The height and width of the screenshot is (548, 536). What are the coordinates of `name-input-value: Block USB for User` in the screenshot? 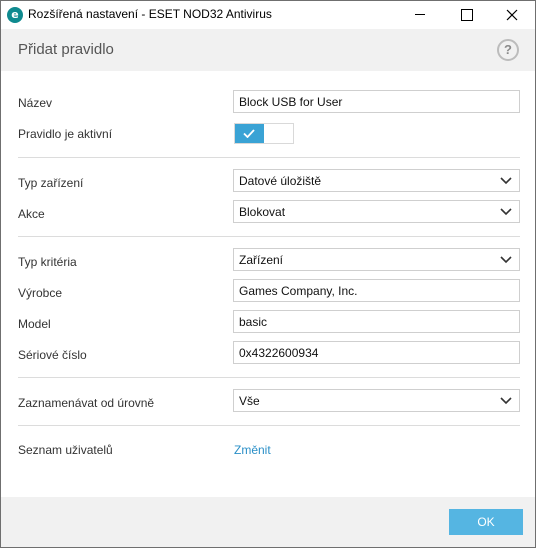 It's located at (291, 102).